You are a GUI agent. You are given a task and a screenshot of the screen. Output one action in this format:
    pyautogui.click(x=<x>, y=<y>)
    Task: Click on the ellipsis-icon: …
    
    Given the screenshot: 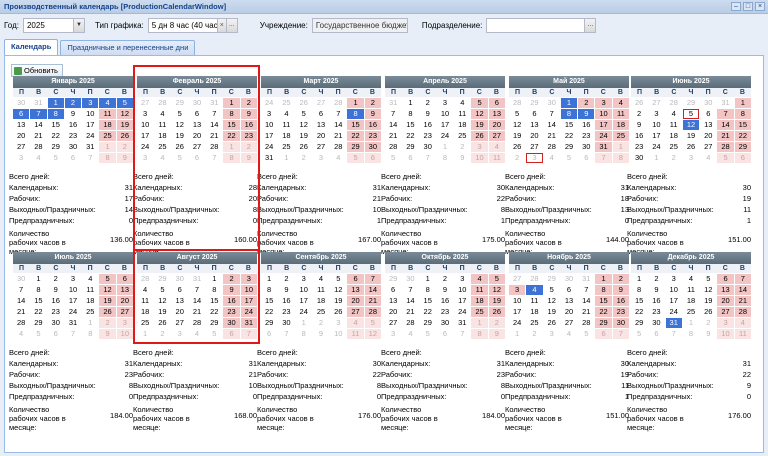 What is the action you would take?
    pyautogui.click(x=590, y=25)
    